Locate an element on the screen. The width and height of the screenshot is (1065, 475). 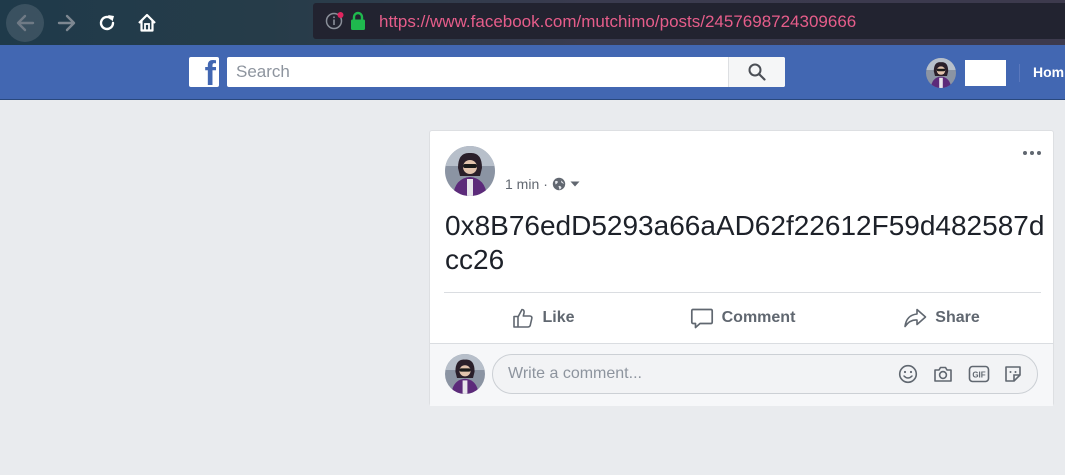
audience-dropdown-icon is located at coordinates (575, 184).